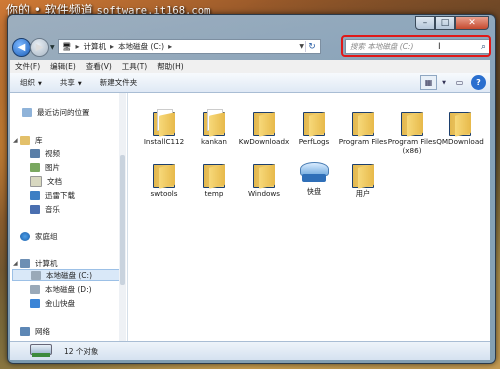 The image size is (500, 369). Describe the element at coordinates (95, 46) in the screenshot. I see `breadcrumb-computer: 计算机` at that location.